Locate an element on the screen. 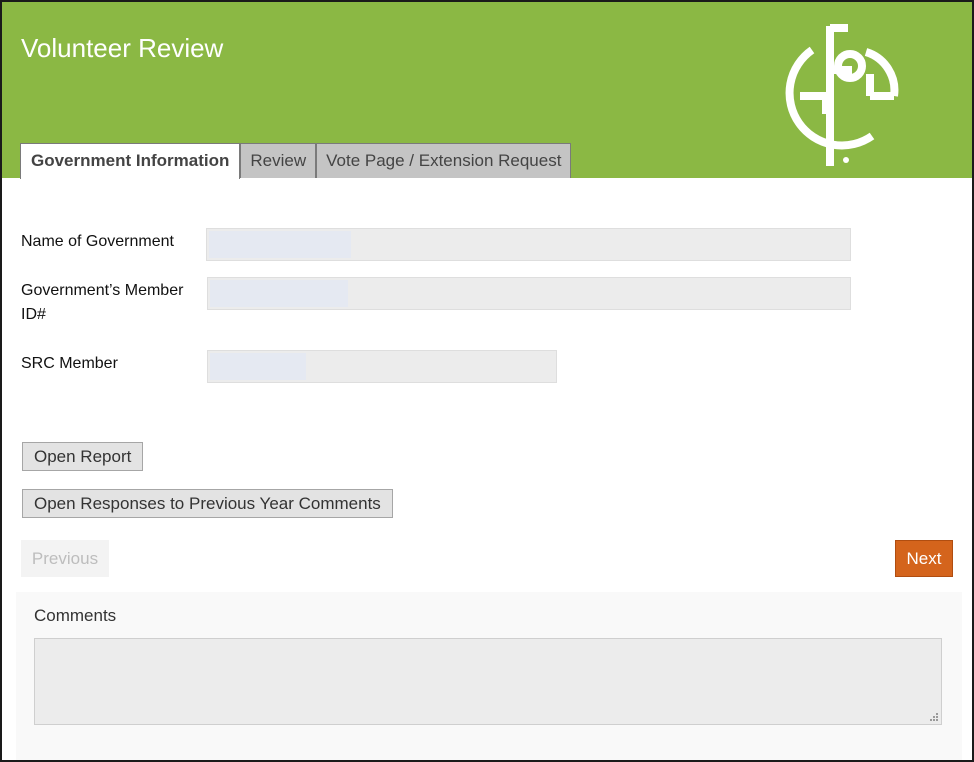  src-member-label: SRC Member is located at coordinates (69, 363).